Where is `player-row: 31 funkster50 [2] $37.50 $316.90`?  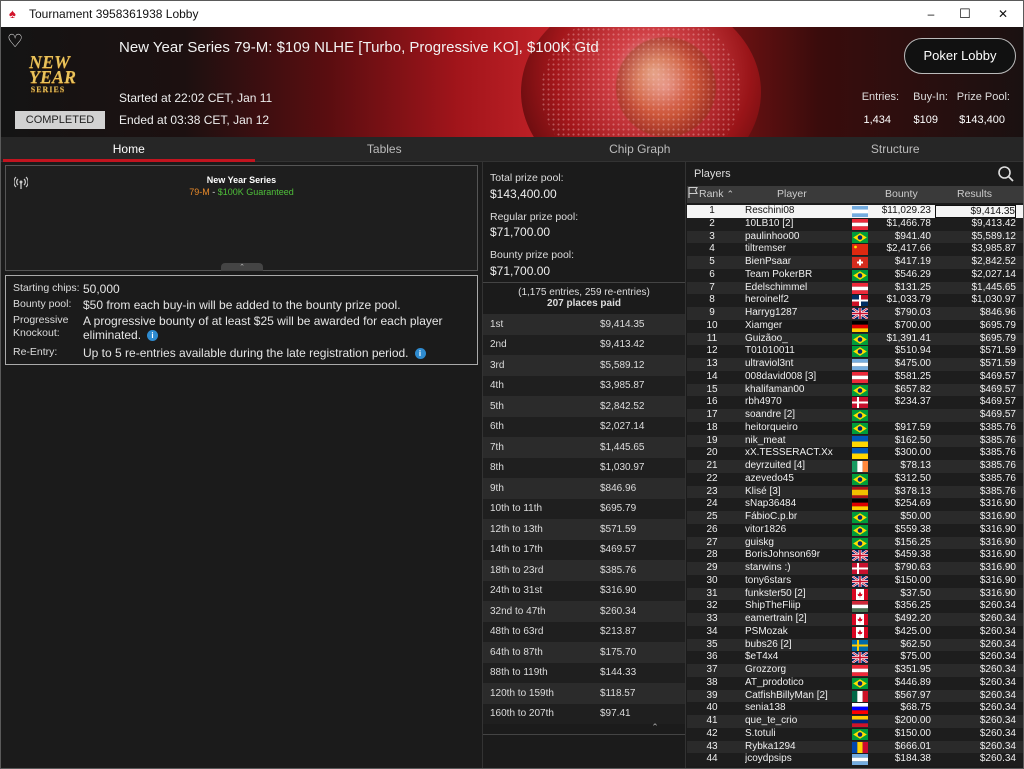
player-row: 31 funkster50 [2] $37.50 $316.90 is located at coordinates (855, 594).